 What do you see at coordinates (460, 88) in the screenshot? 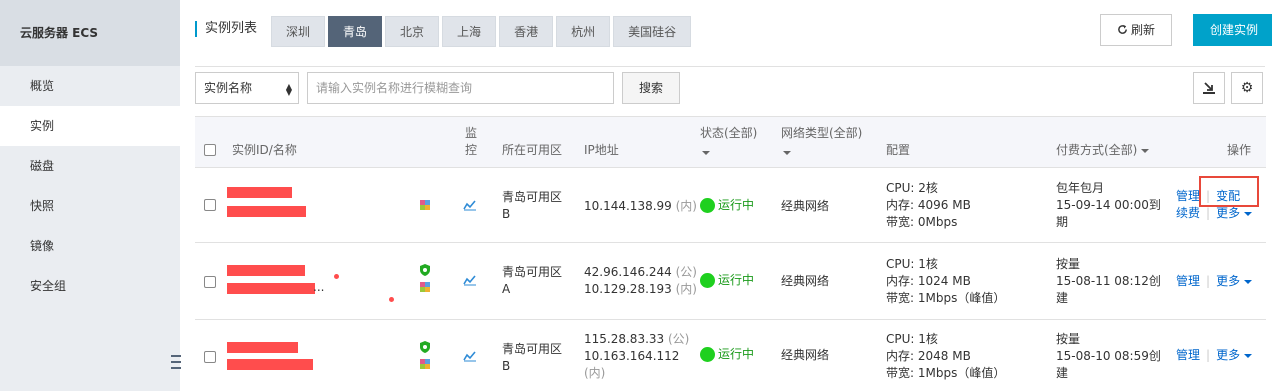
I see `search-input` at bounding box center [460, 88].